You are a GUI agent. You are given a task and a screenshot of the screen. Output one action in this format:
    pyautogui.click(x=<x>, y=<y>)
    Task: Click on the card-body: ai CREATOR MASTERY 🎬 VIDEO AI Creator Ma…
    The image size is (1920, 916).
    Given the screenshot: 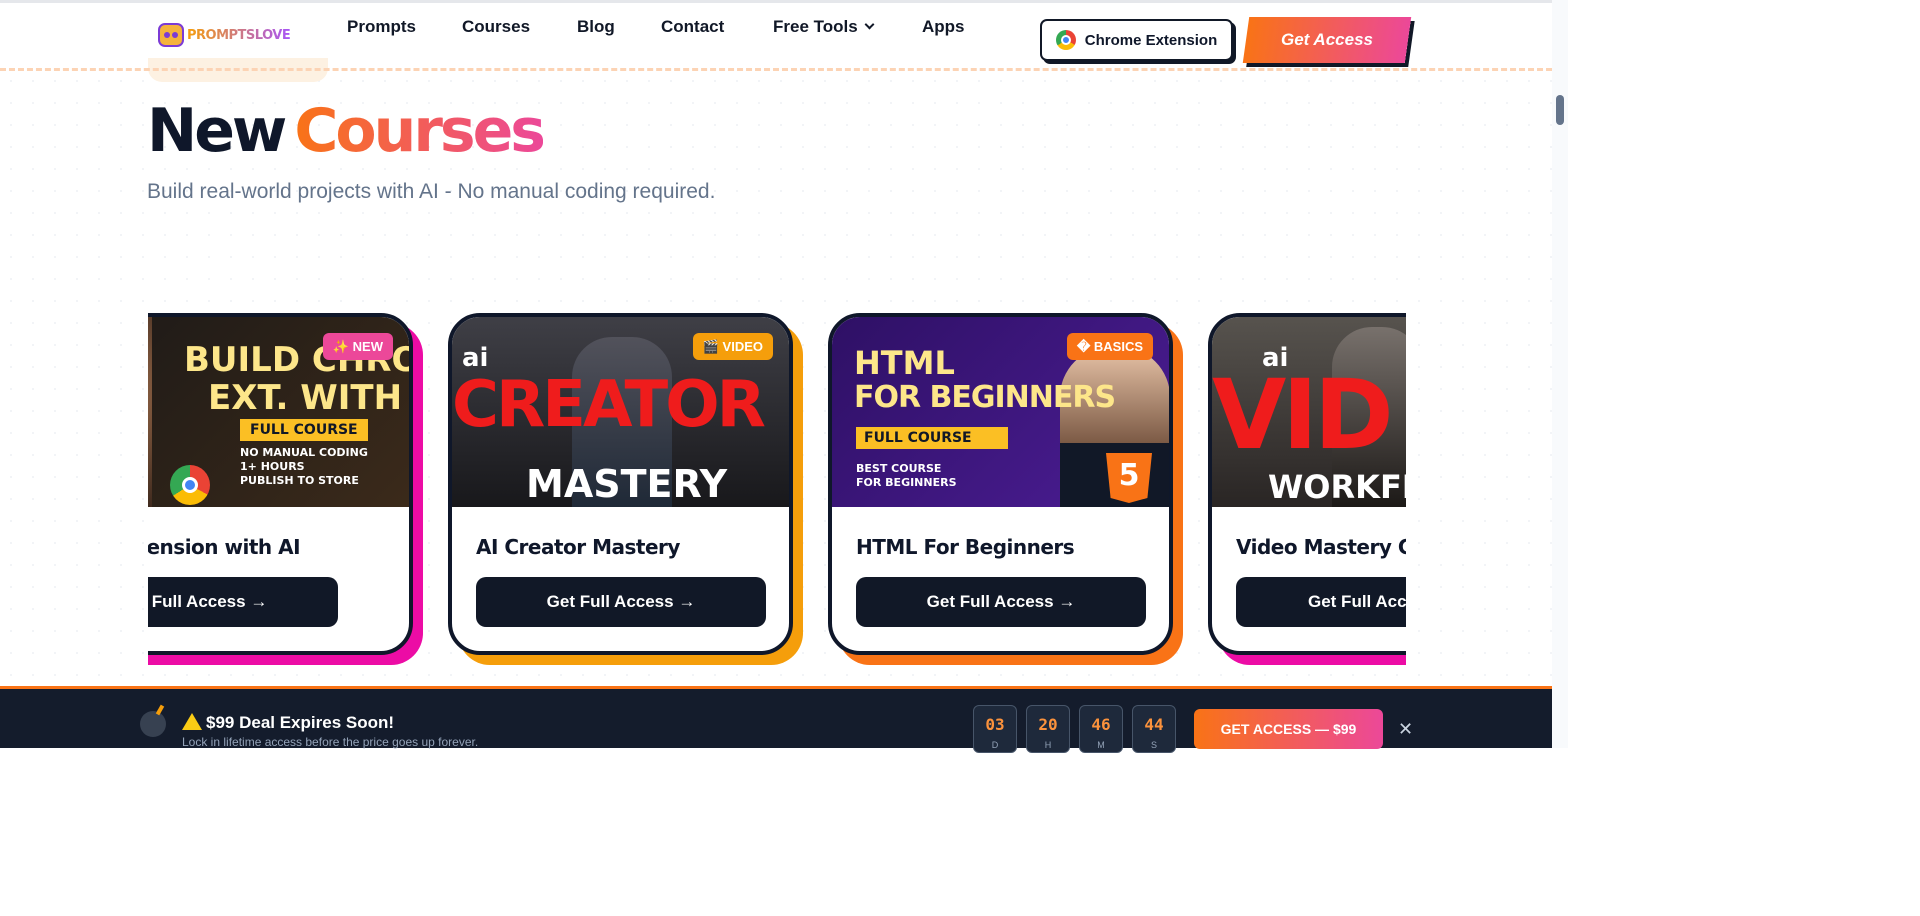 What is the action you would take?
    pyautogui.click(x=620, y=484)
    